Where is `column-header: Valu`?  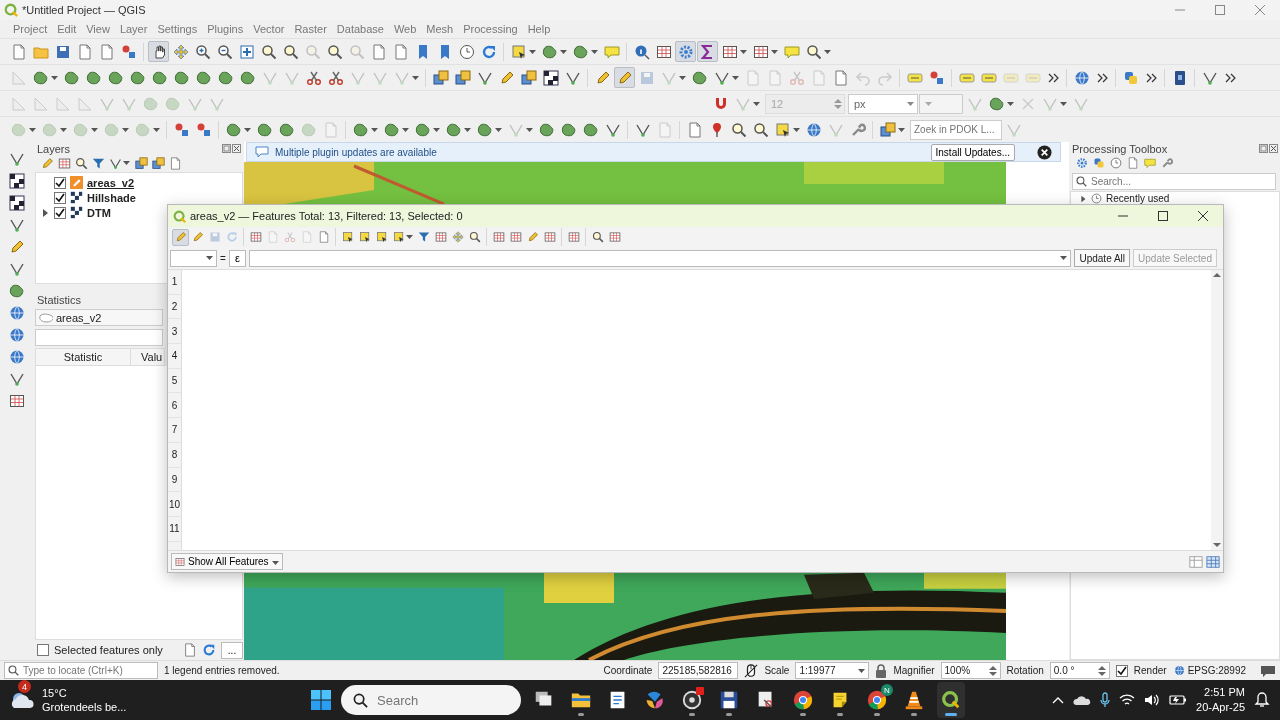
column-header: Valu is located at coordinates (147, 357).